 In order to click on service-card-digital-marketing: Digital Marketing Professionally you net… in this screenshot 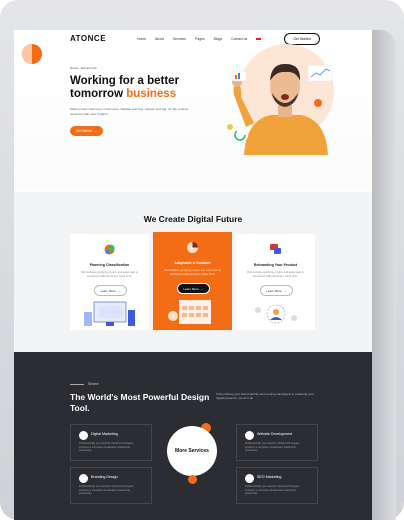, I will do `click(111, 442)`.